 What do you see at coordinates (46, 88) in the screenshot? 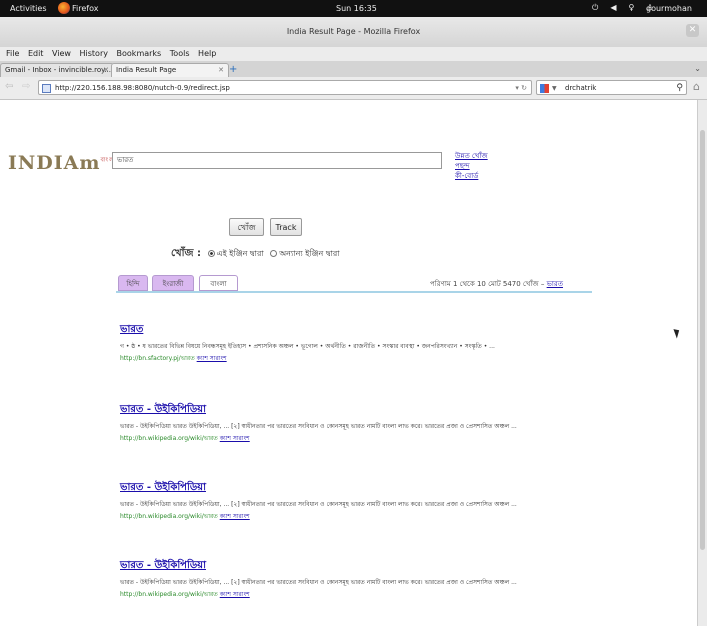
I see `page-icon` at bounding box center [46, 88].